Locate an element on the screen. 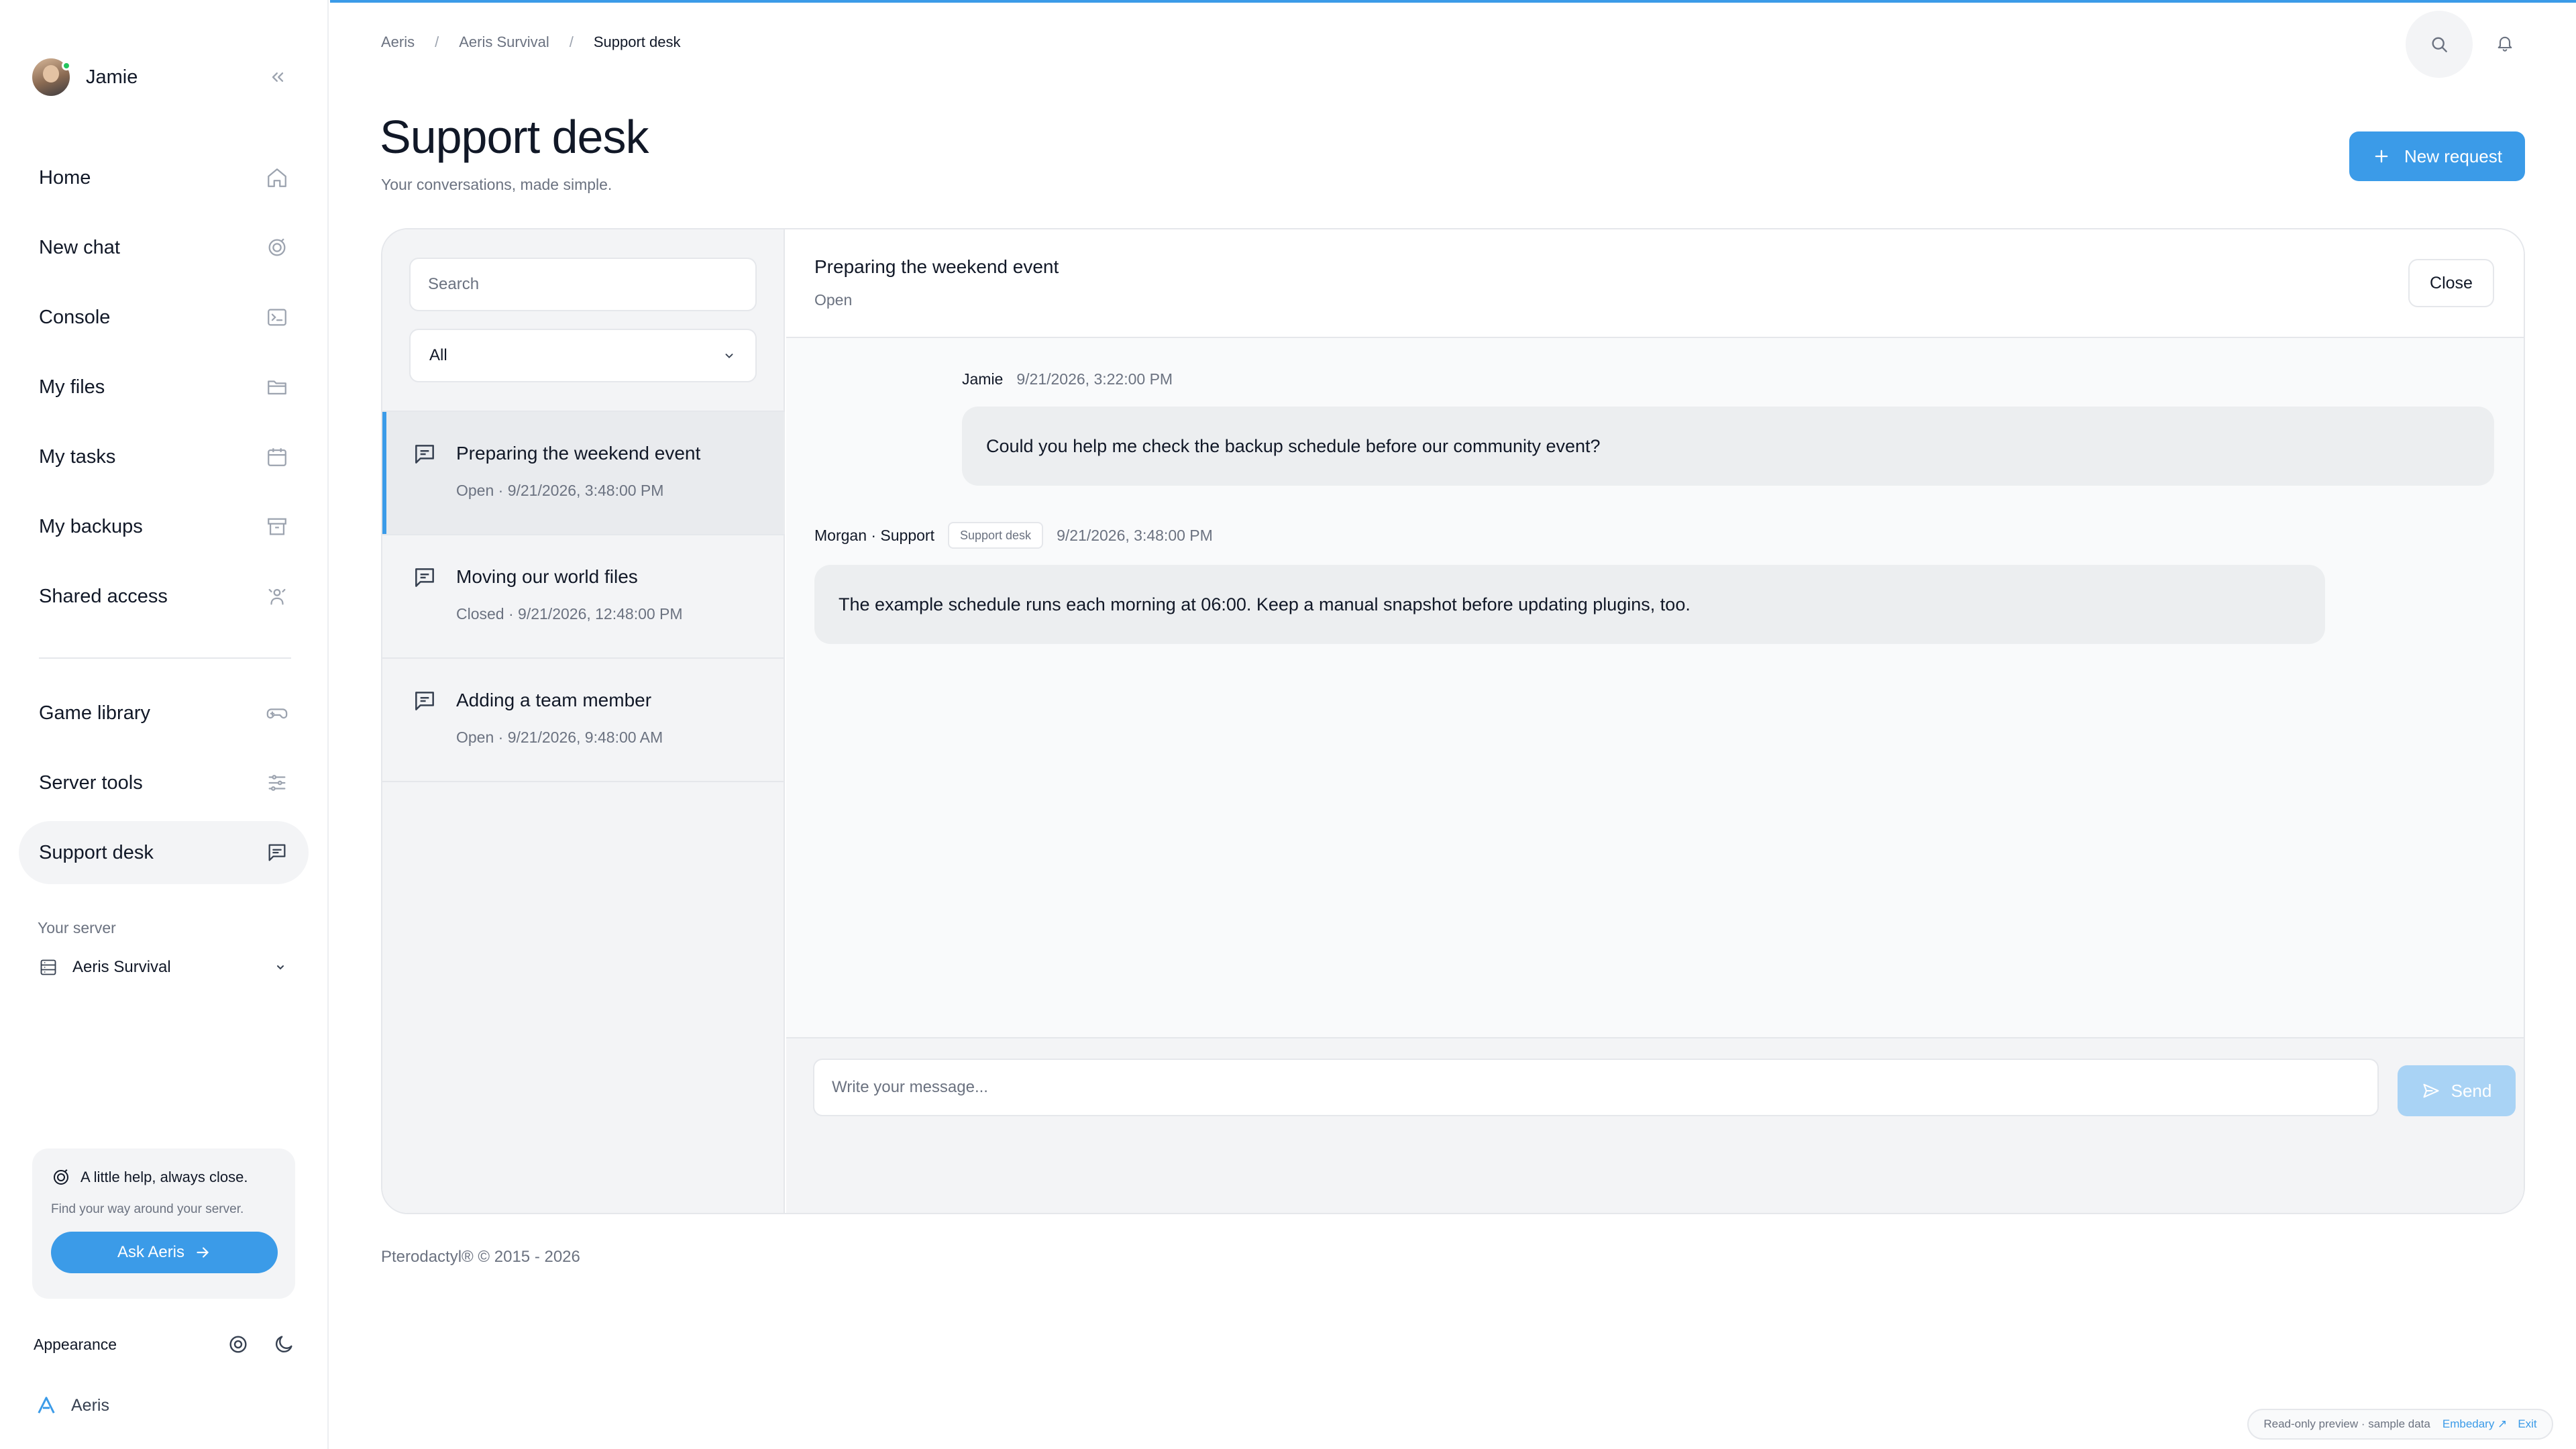 This screenshot has width=2576, height=1449. sidebar-item-shared-access: Shared access is located at coordinates (164, 596).